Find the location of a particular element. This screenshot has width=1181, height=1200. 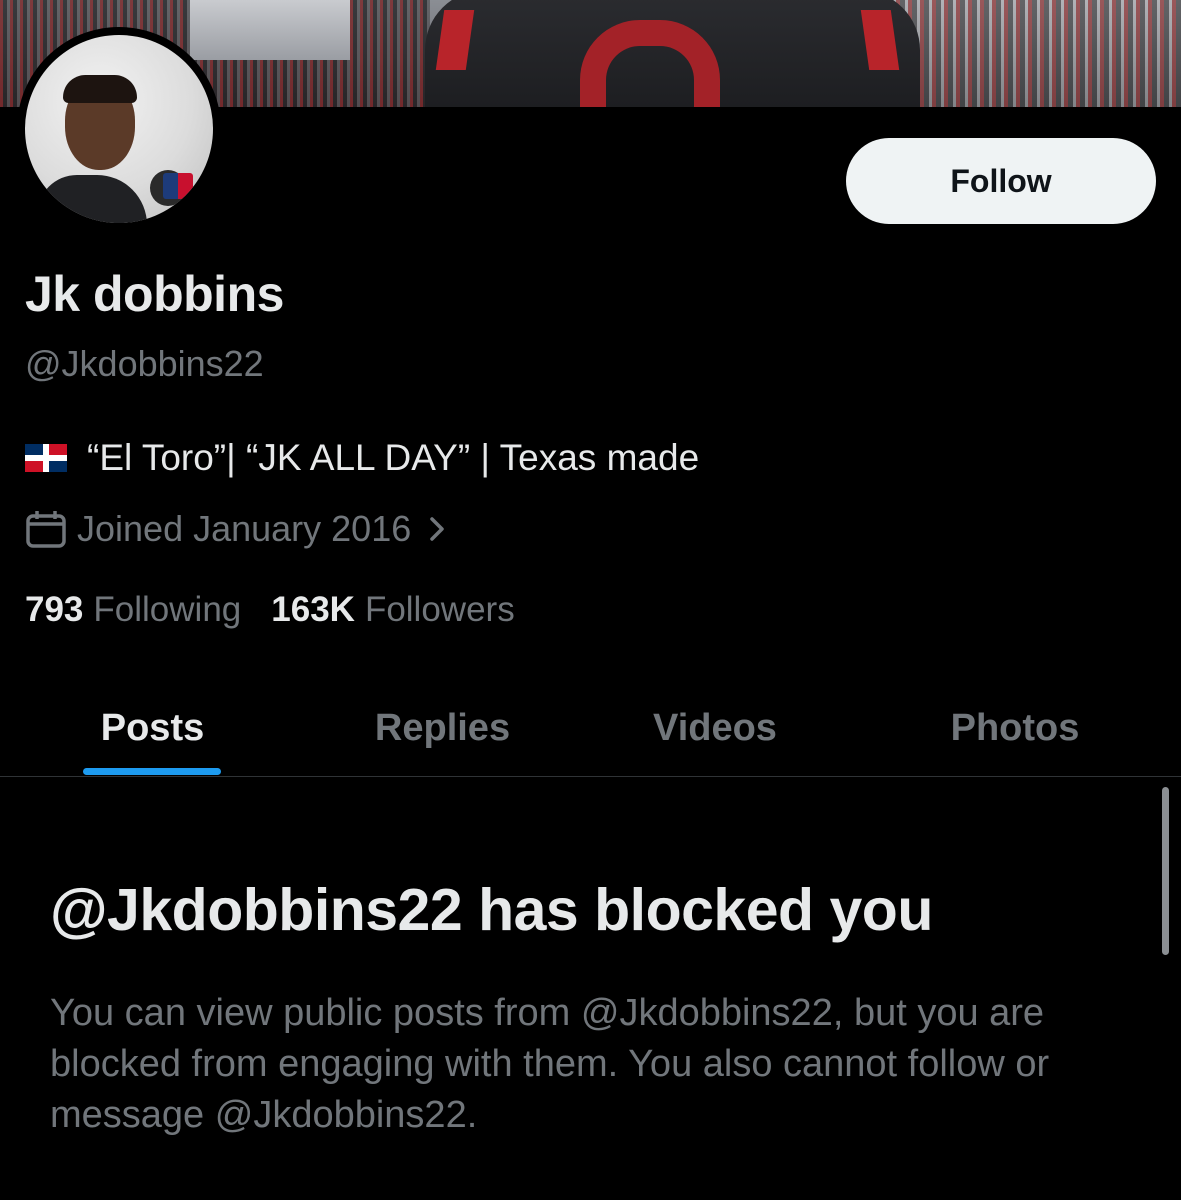

following-link: 793 Following is located at coordinates (133, 610).